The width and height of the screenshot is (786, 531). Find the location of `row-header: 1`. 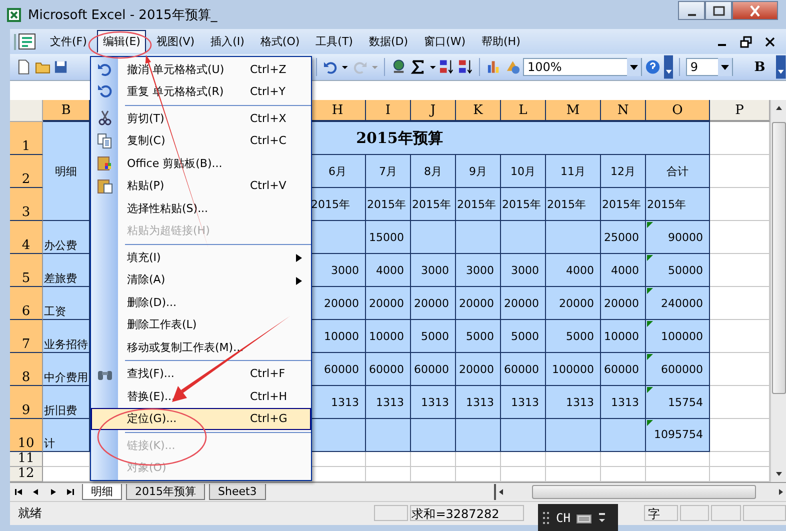

row-header: 1 is located at coordinates (26, 139).